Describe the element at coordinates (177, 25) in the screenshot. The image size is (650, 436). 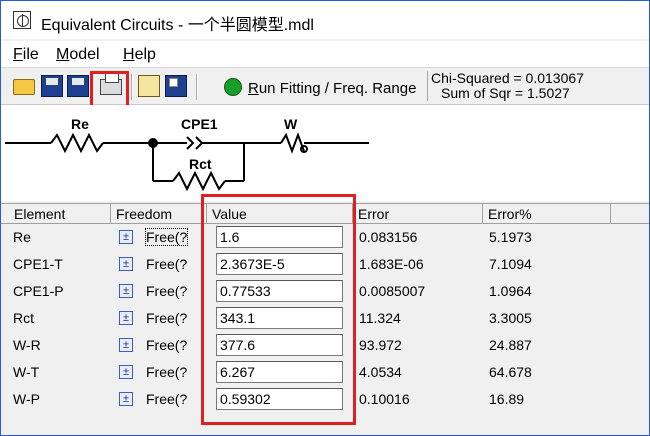
I see `window-title: Equivalent Circuits - 一个半圆模型.mdl` at that location.